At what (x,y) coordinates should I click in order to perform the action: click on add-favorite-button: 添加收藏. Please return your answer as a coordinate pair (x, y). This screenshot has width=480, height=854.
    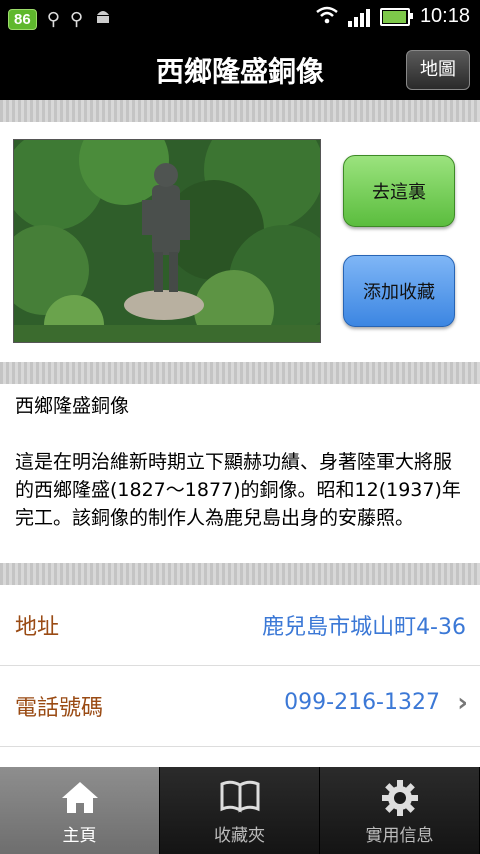
    Looking at the image, I should click on (399, 291).